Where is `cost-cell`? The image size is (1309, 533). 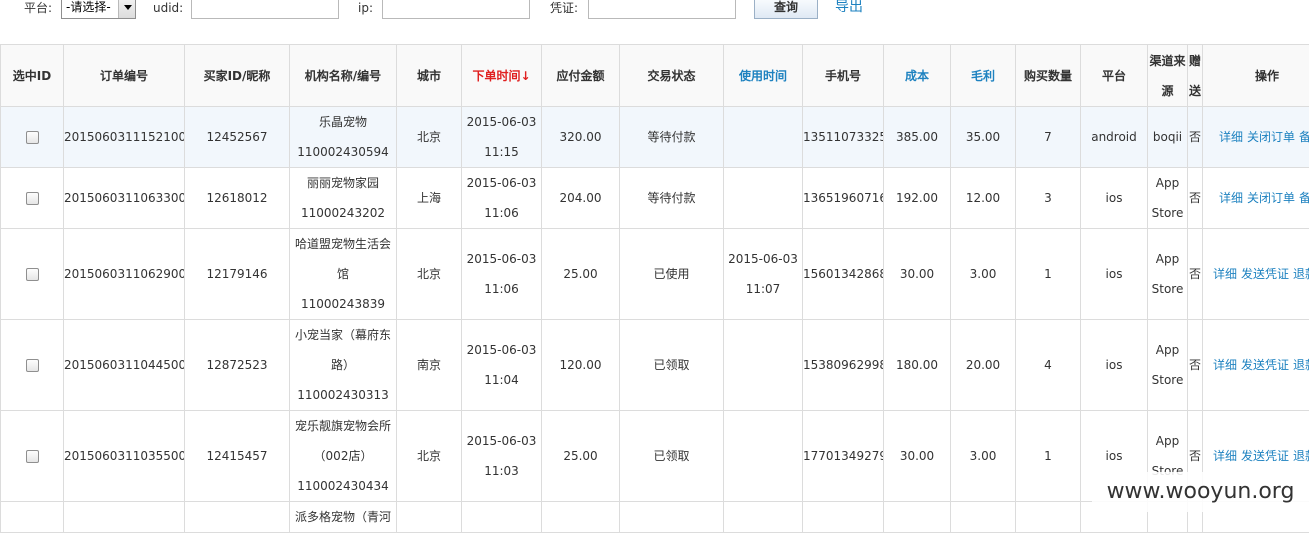 cost-cell is located at coordinates (917, 517).